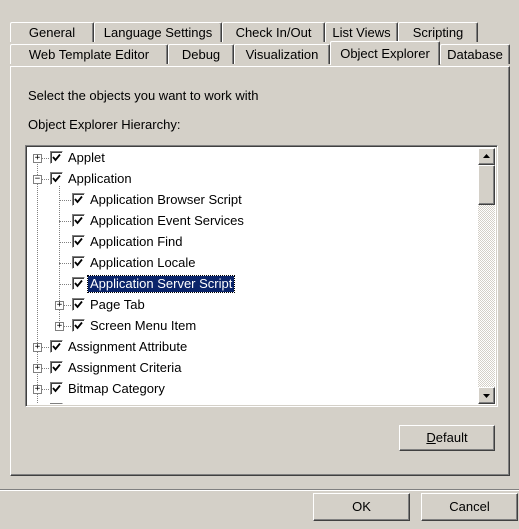 Image resolution: width=519 pixels, height=529 pixels. I want to click on tree-node: Application Event Services, so click(251, 222).